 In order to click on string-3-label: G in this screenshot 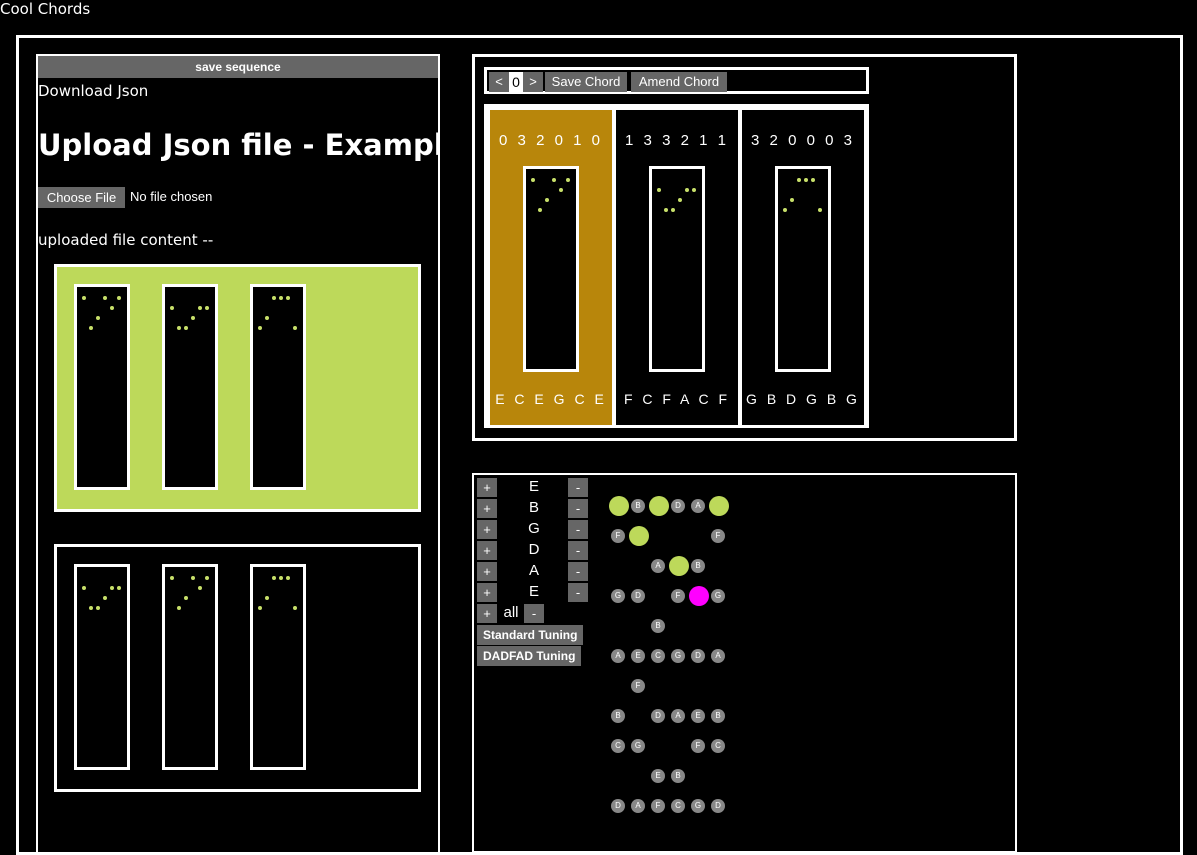, I will do `click(534, 528)`.